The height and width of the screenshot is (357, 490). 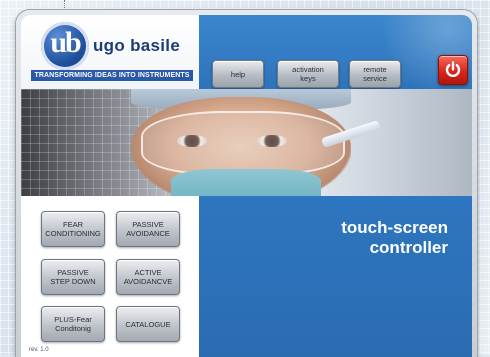 I want to click on power-button, so click(x=453, y=70).